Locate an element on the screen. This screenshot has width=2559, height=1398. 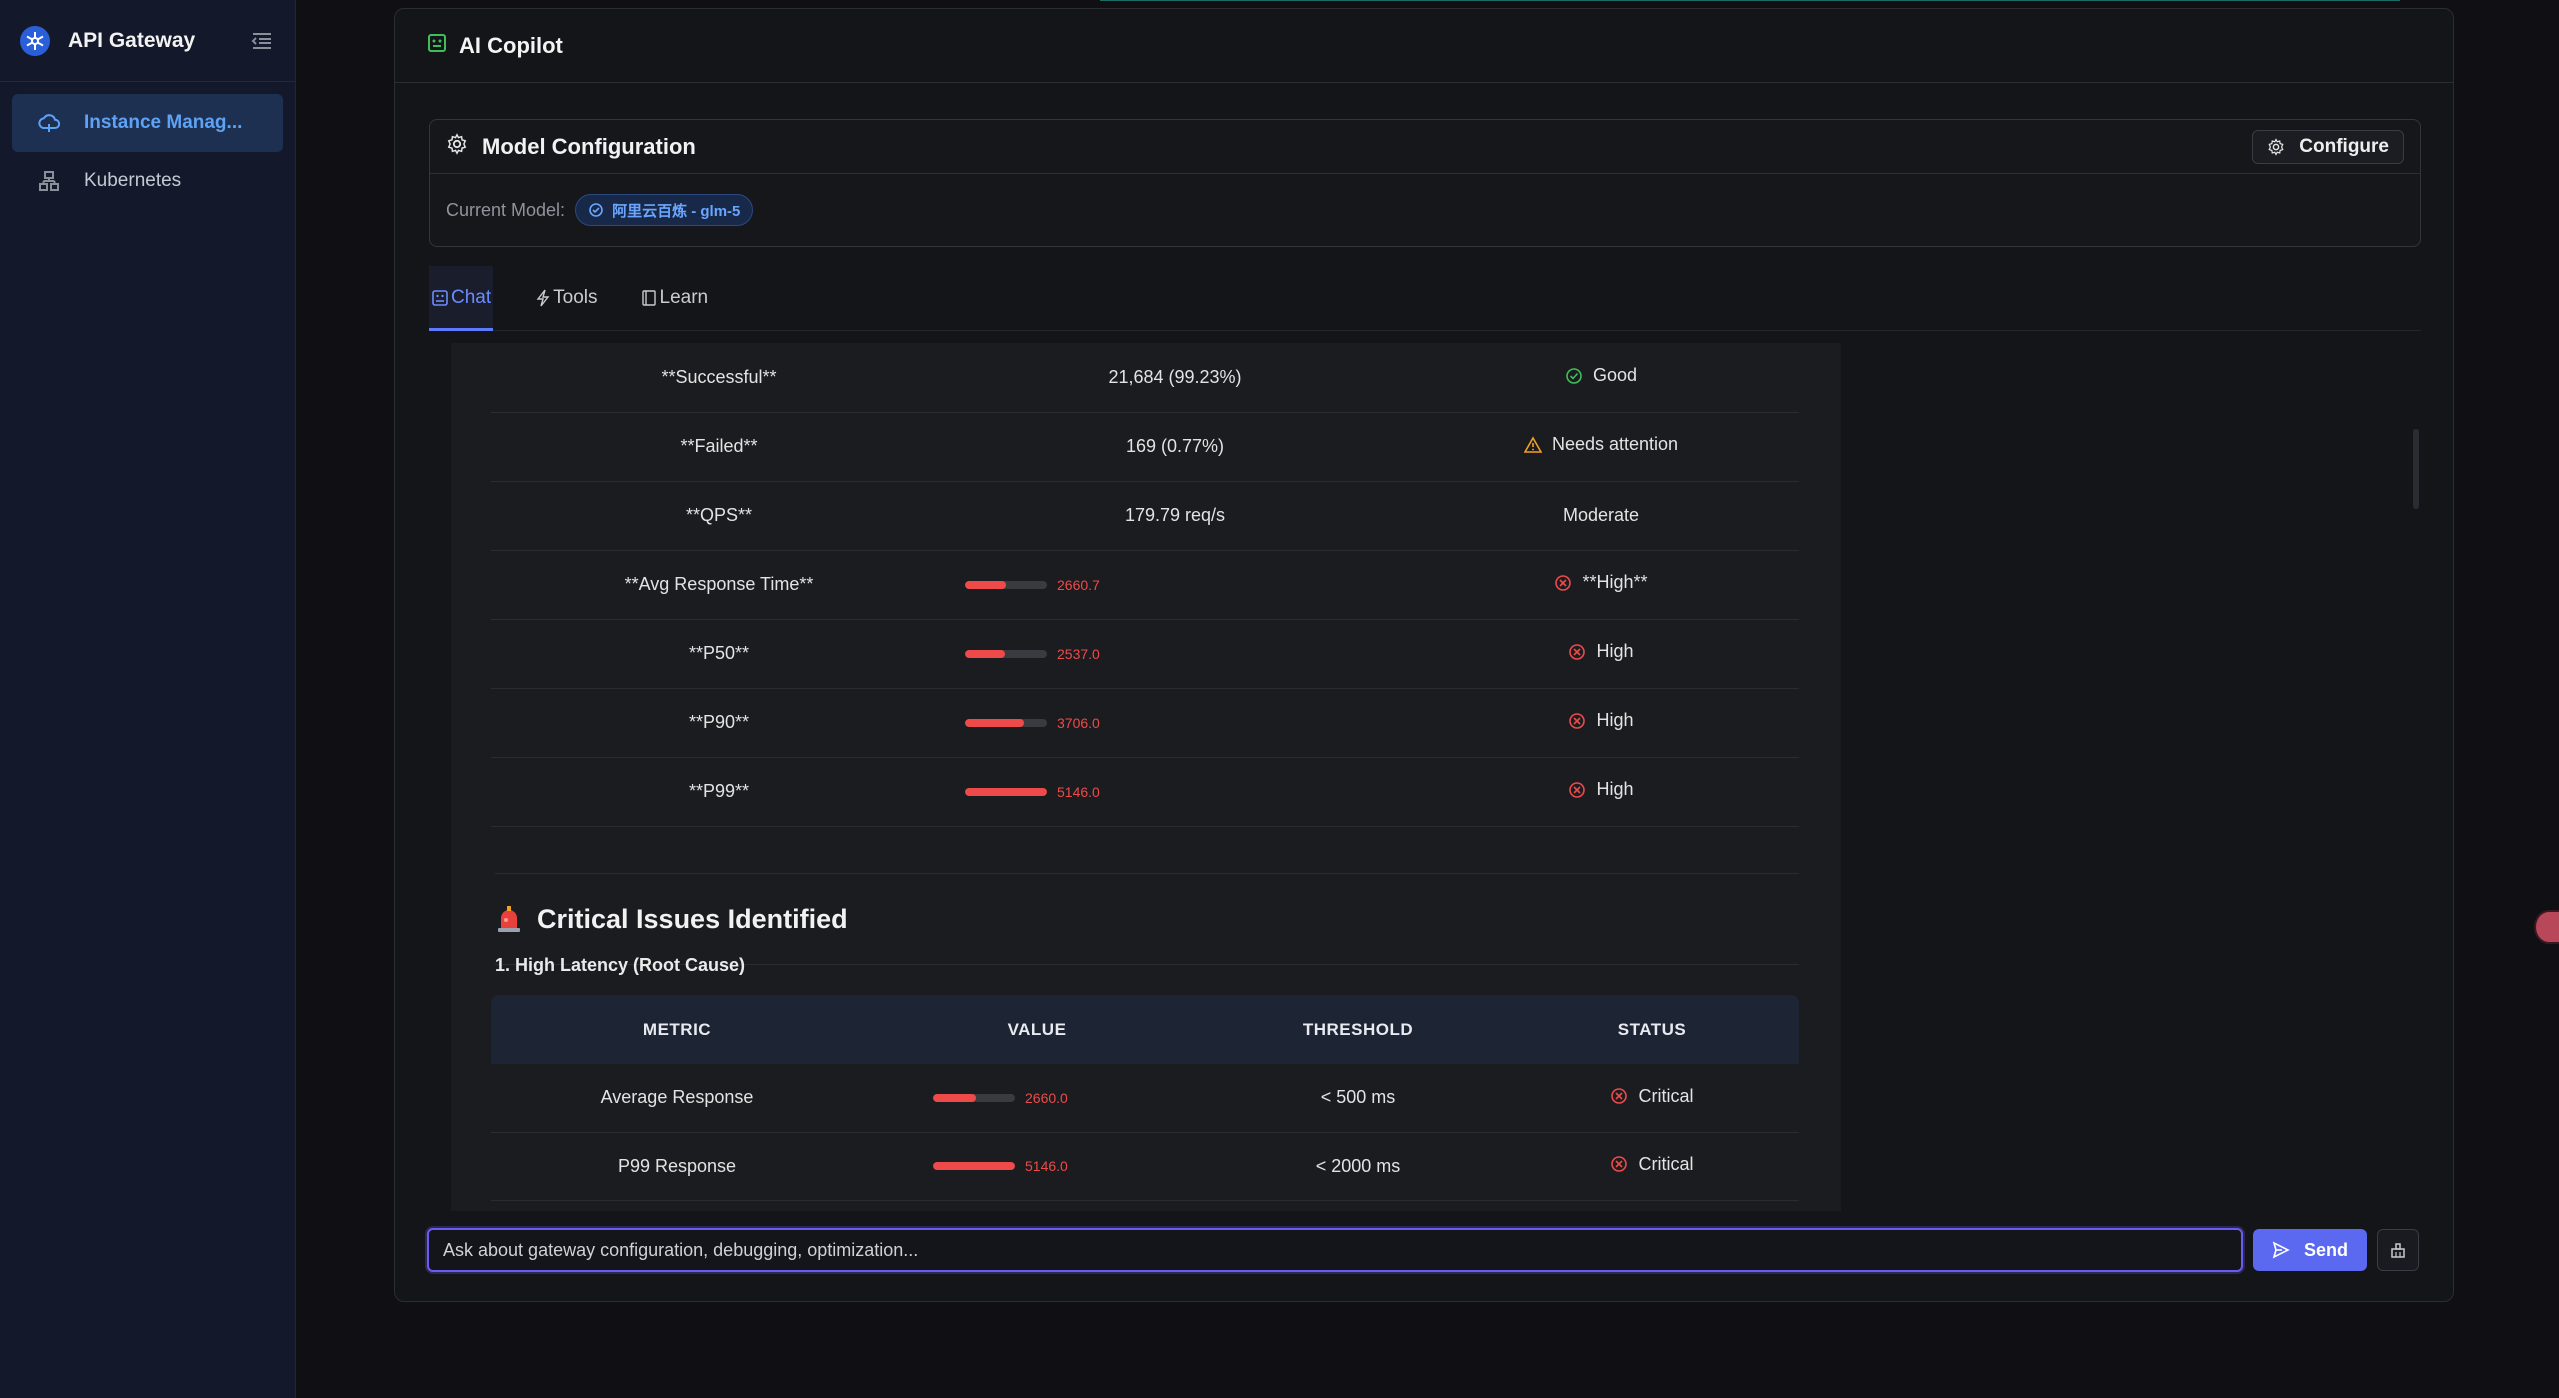
robot-icon is located at coordinates (440, 298).